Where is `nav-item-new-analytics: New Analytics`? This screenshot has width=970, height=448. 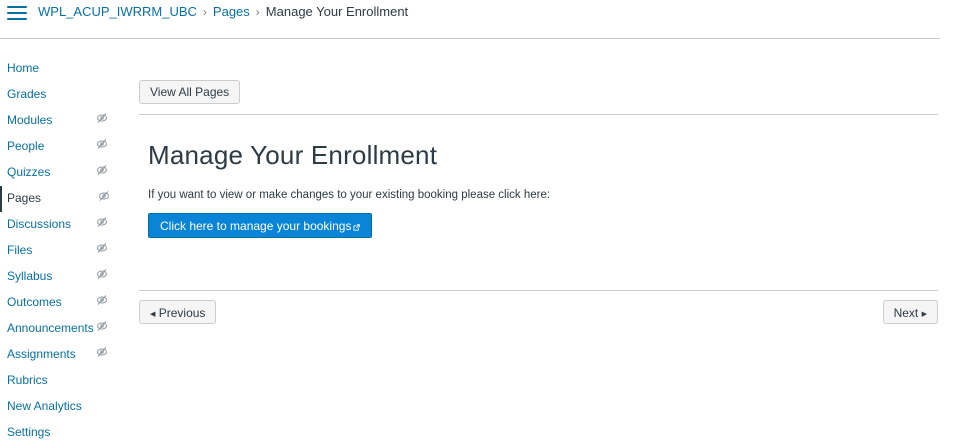 nav-item-new-analytics: New Analytics is located at coordinates (62, 407).